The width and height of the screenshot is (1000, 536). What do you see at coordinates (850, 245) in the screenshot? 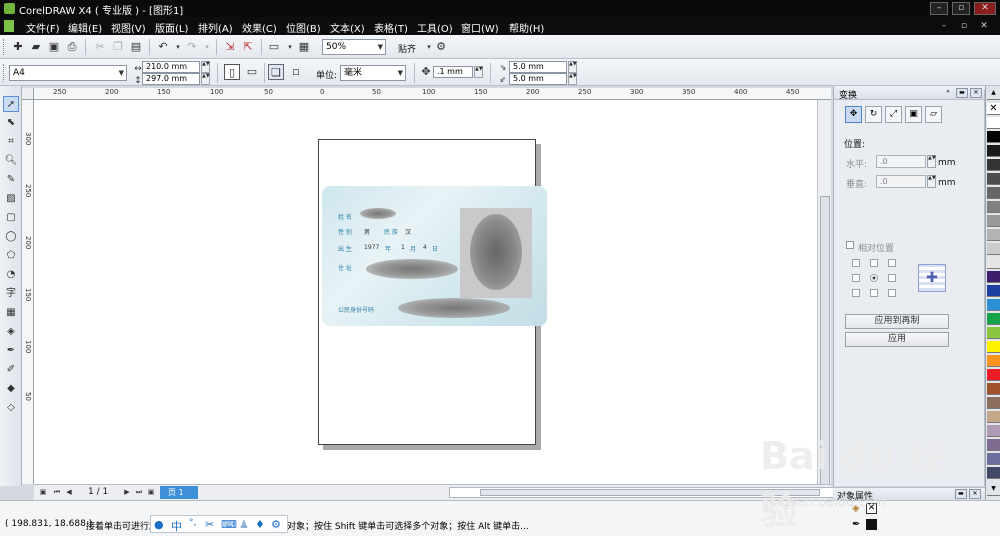
I see `relative-position-checkbox` at bounding box center [850, 245].